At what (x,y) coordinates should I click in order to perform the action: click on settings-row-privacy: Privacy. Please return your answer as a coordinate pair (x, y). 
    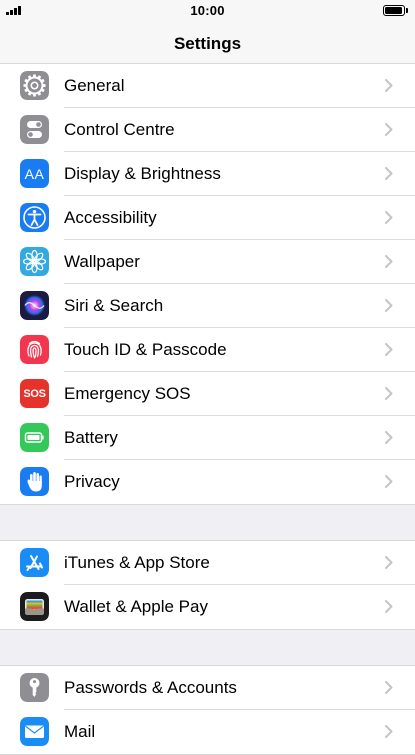
    Looking at the image, I should click on (207, 482).